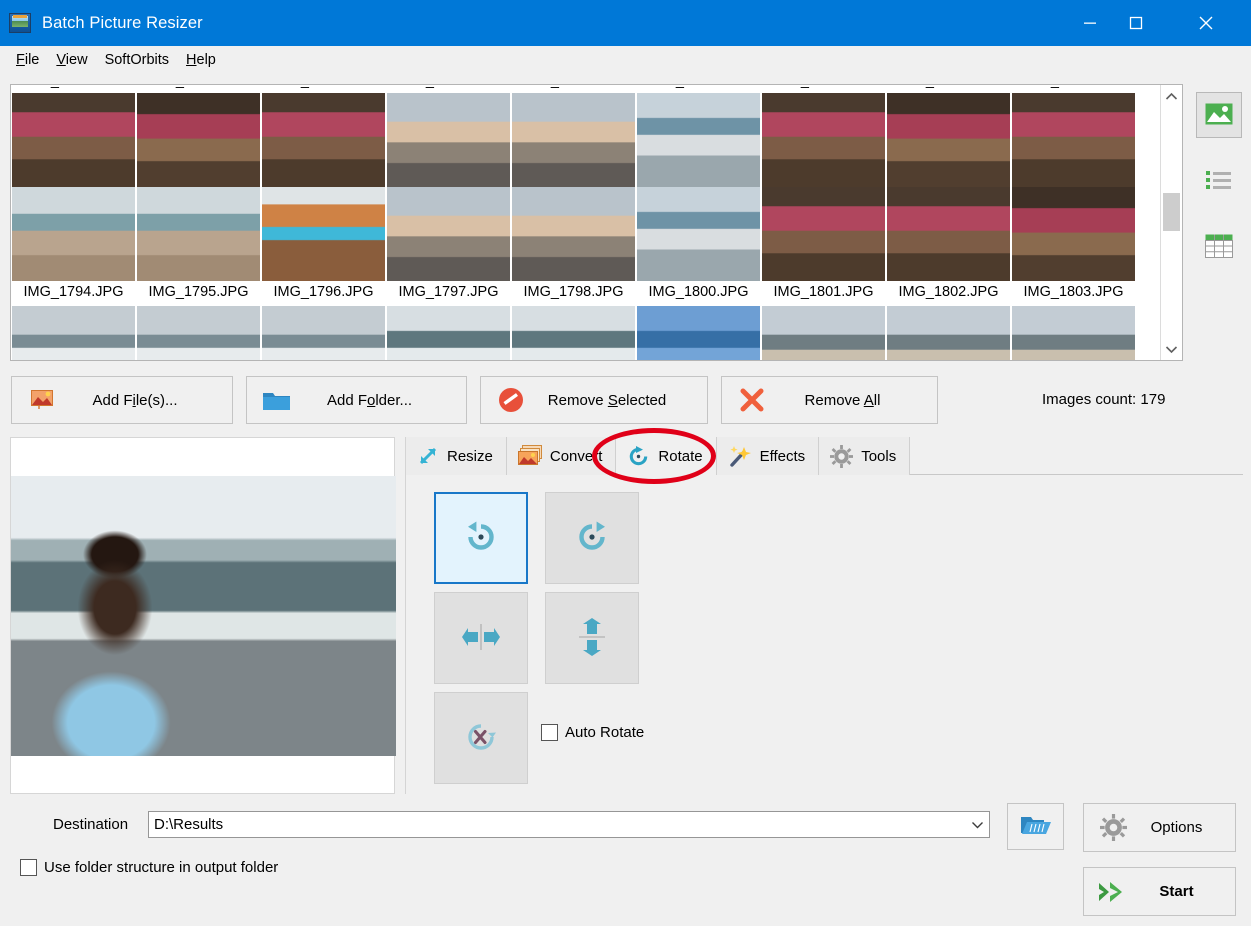 This screenshot has height=926, width=1251. I want to click on clipped-thumbnail-label: IMG_1790.JPG, so click(698, 87).